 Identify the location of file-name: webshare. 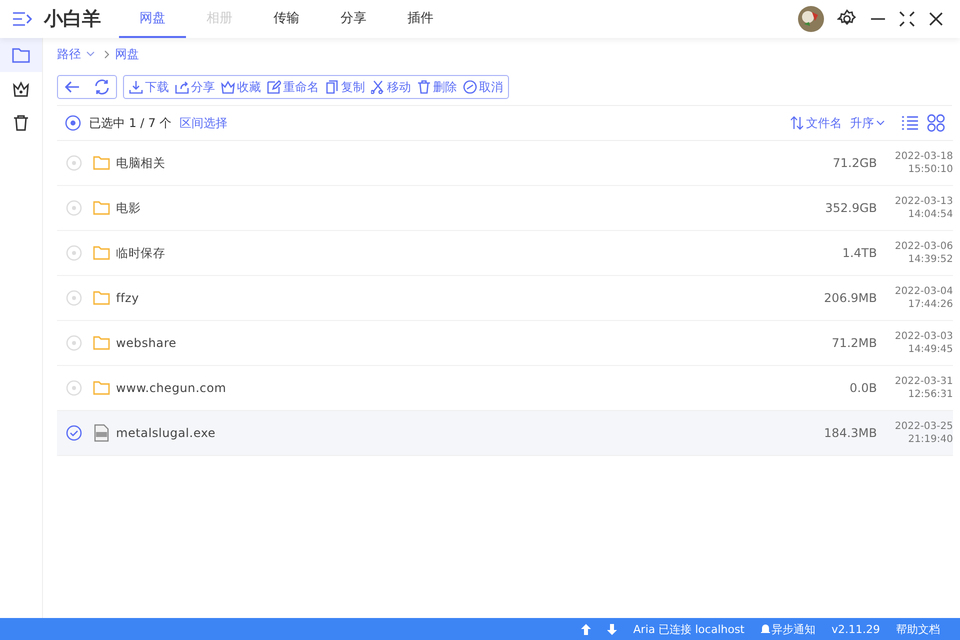
(147, 343).